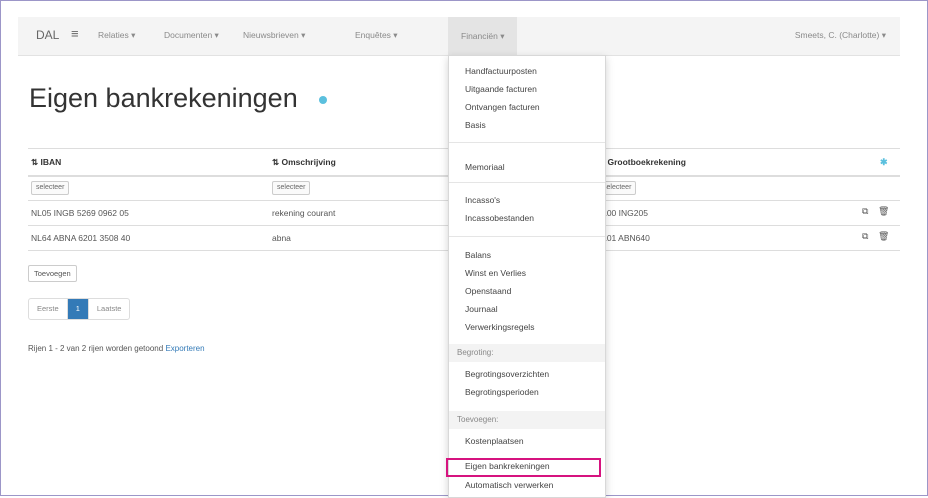 The height and width of the screenshot is (498, 928). What do you see at coordinates (642, 162) in the screenshot?
I see `column-header-grootboekrekening: ⇅ Grootboekrekening` at bounding box center [642, 162].